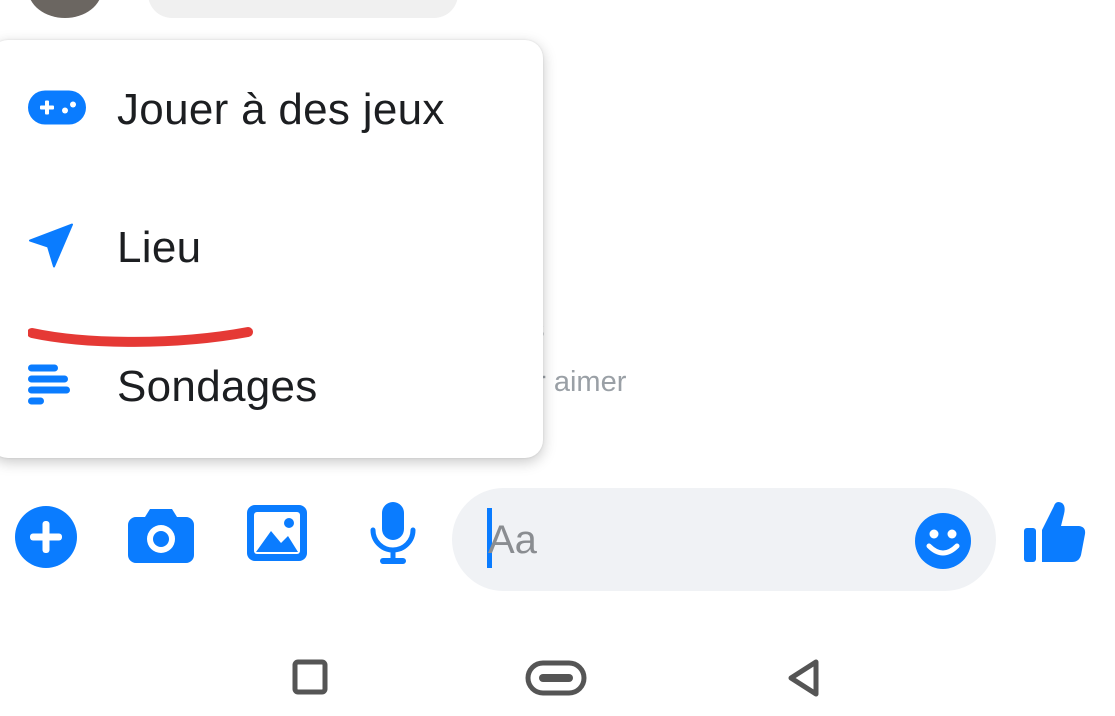 This screenshot has height=716, width=1115. What do you see at coordinates (51, 248) in the screenshot?
I see `location-arrow-icon` at bounding box center [51, 248].